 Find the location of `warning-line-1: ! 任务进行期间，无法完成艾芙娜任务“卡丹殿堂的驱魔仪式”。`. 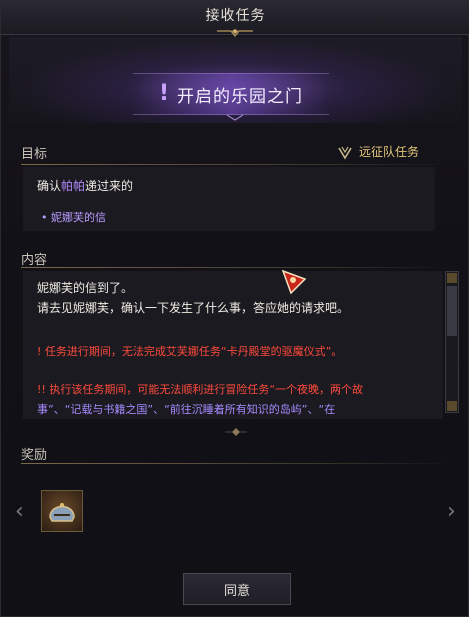

warning-line-1: ! 任务进行期间，无法完成艾芙娜任务“卡丹殿堂的驱魔仪式”。 is located at coordinates (190, 351).